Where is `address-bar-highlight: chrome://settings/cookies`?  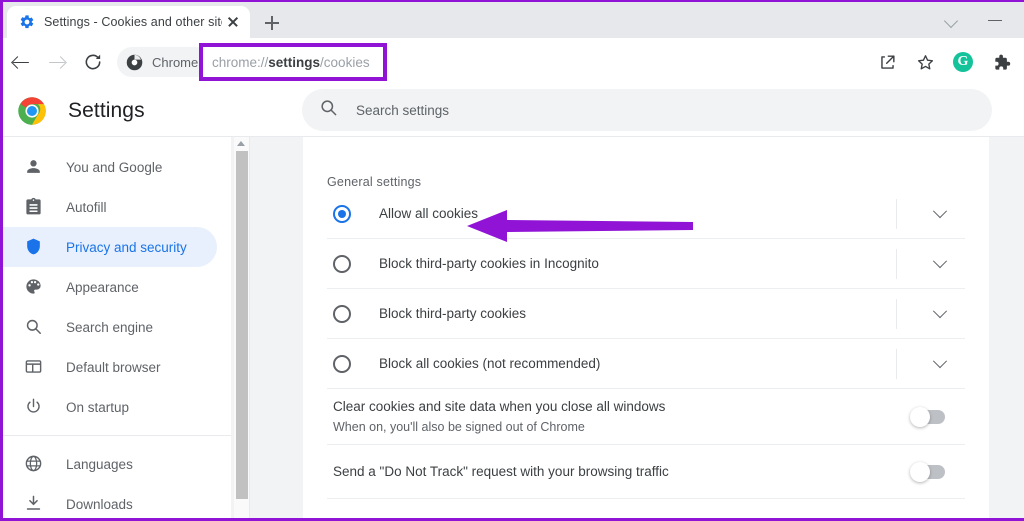 address-bar-highlight: chrome://settings/cookies is located at coordinates (293, 62).